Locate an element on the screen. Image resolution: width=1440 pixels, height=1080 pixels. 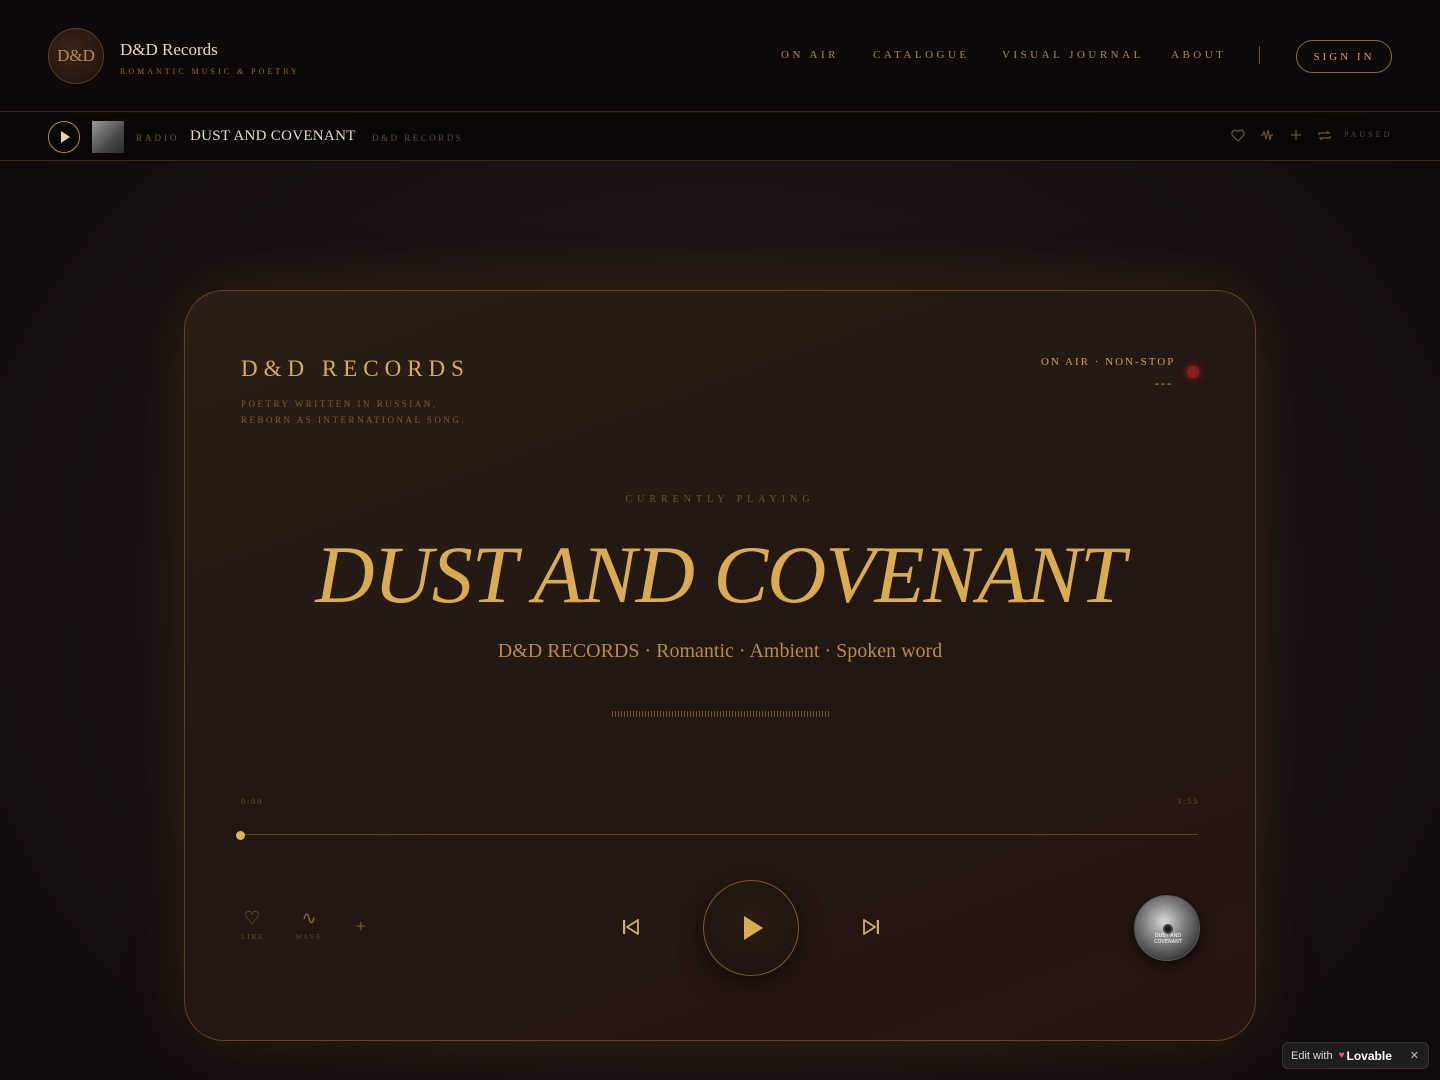
wave-icon: ∿ is located at coordinates (309, 918).